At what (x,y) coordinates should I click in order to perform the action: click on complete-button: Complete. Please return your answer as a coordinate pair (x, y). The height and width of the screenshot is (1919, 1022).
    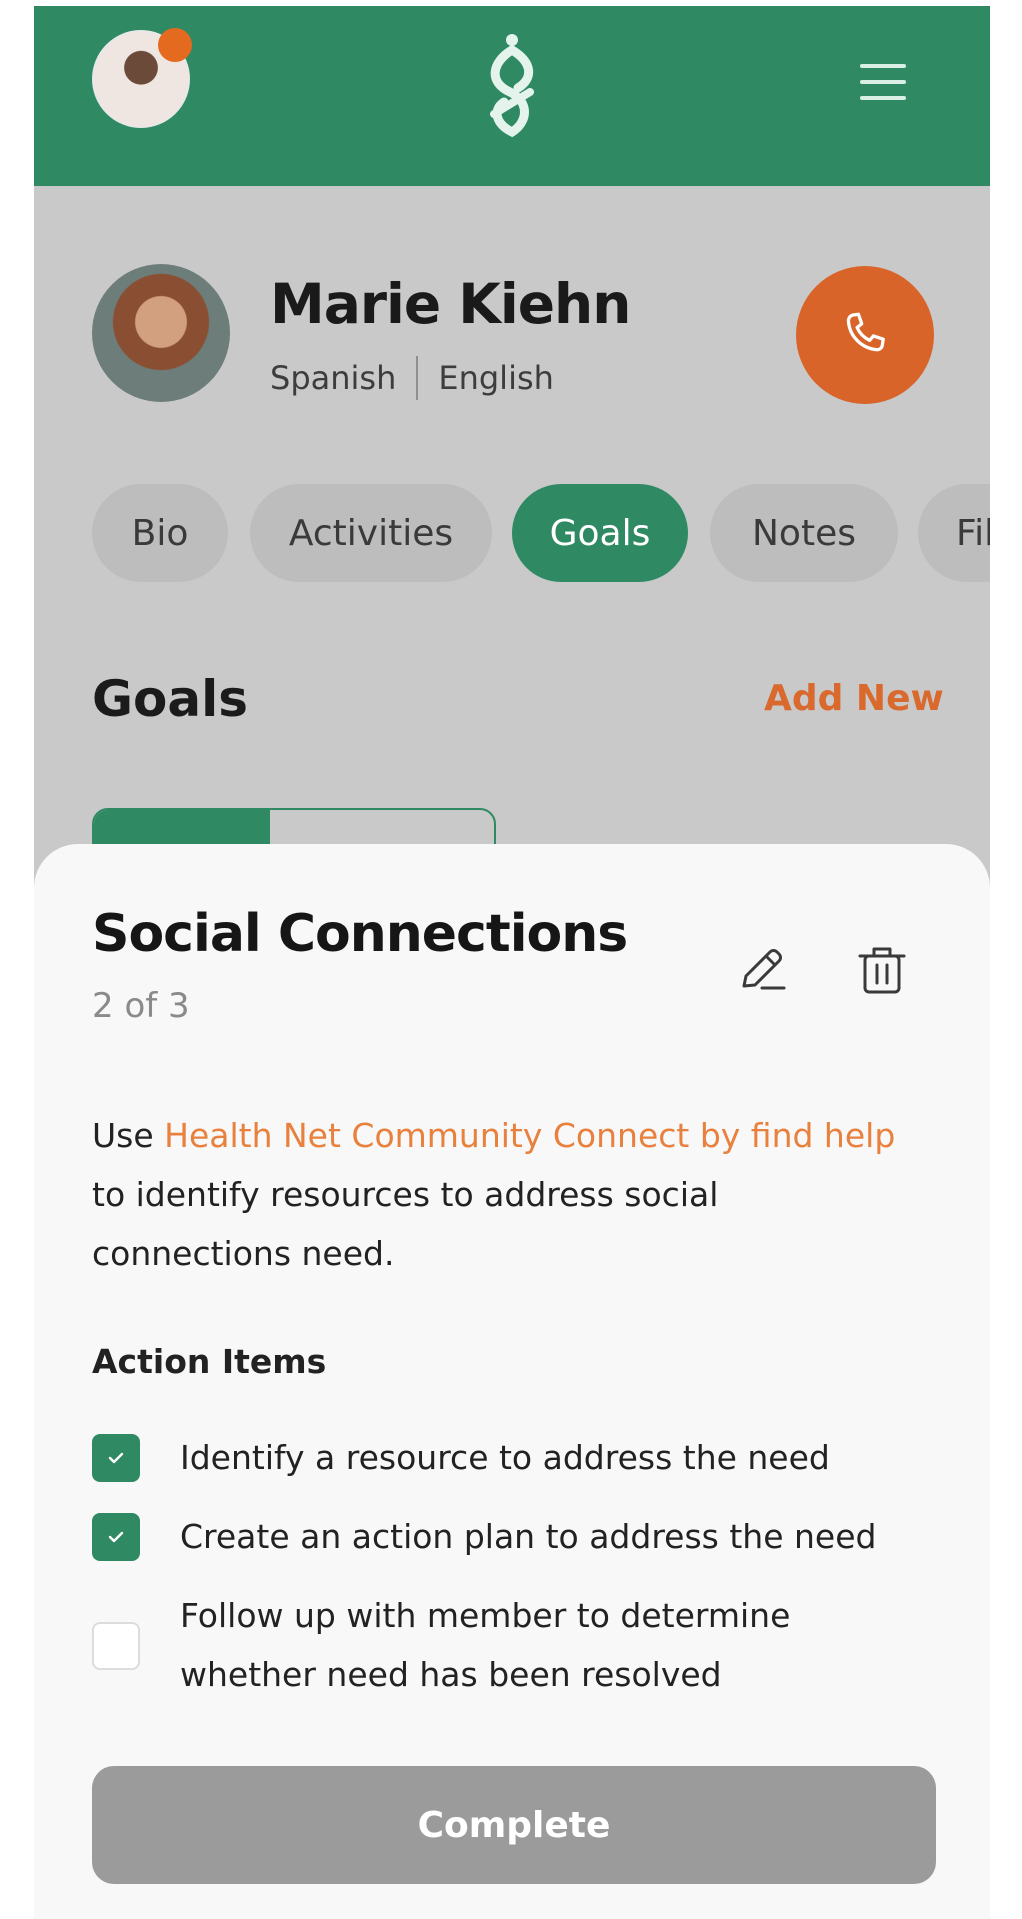
    Looking at the image, I should click on (514, 1825).